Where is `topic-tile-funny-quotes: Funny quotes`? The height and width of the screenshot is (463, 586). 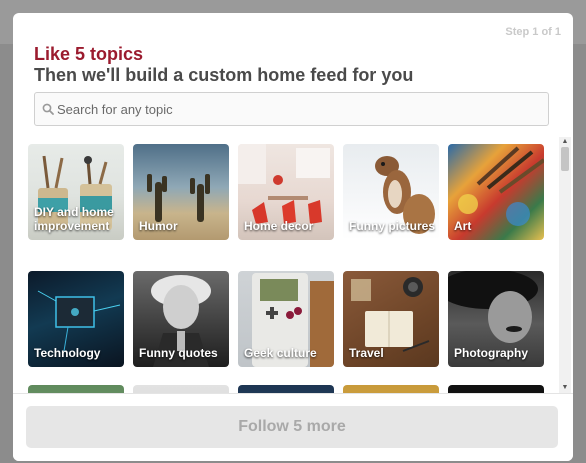
topic-tile-funny-quotes: Funny quotes is located at coordinates (181, 319).